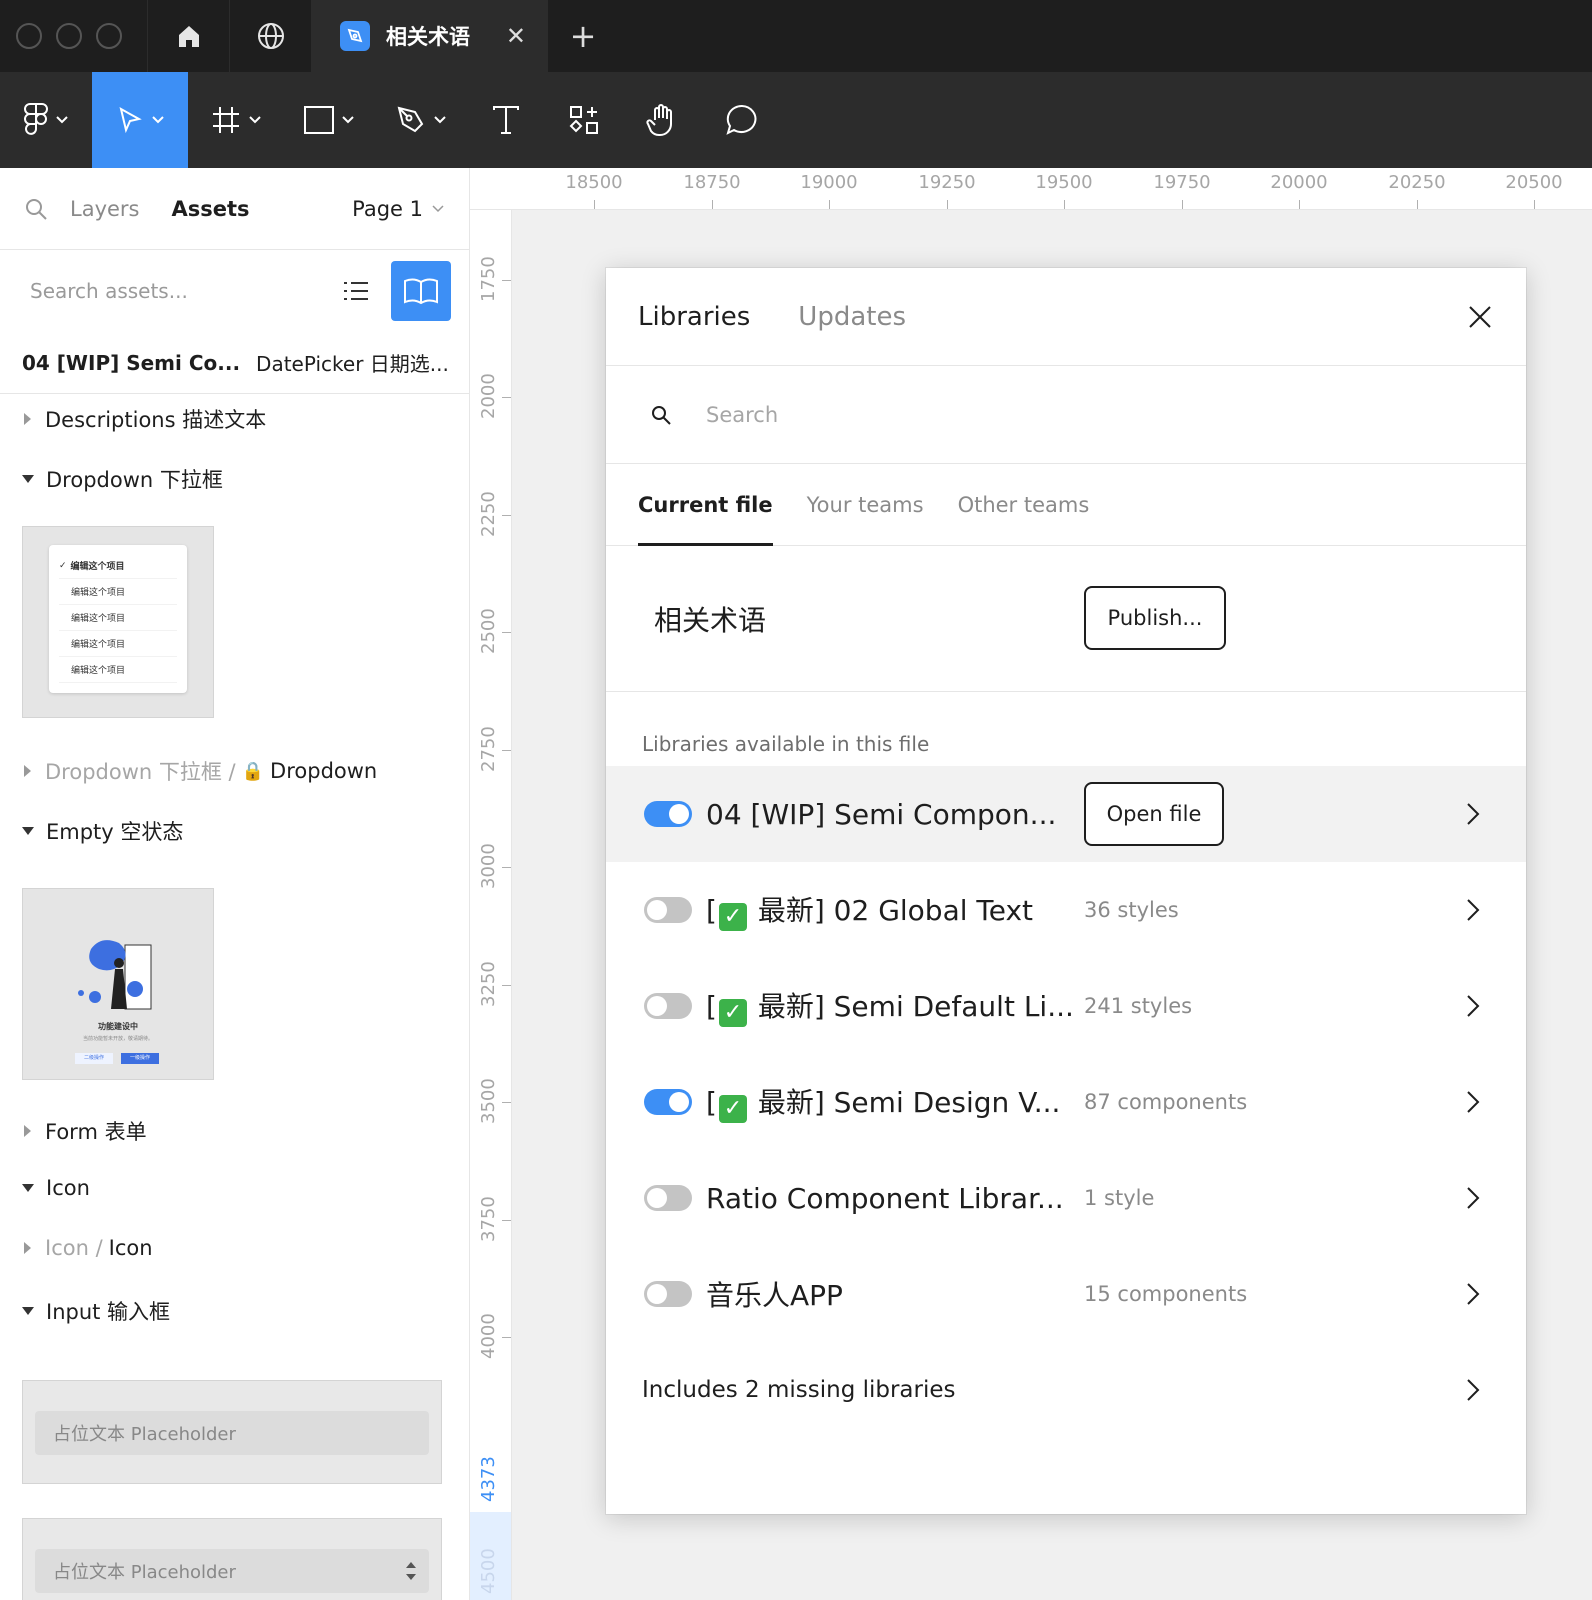  I want to click on ruler-label: 3000, so click(488, 866).